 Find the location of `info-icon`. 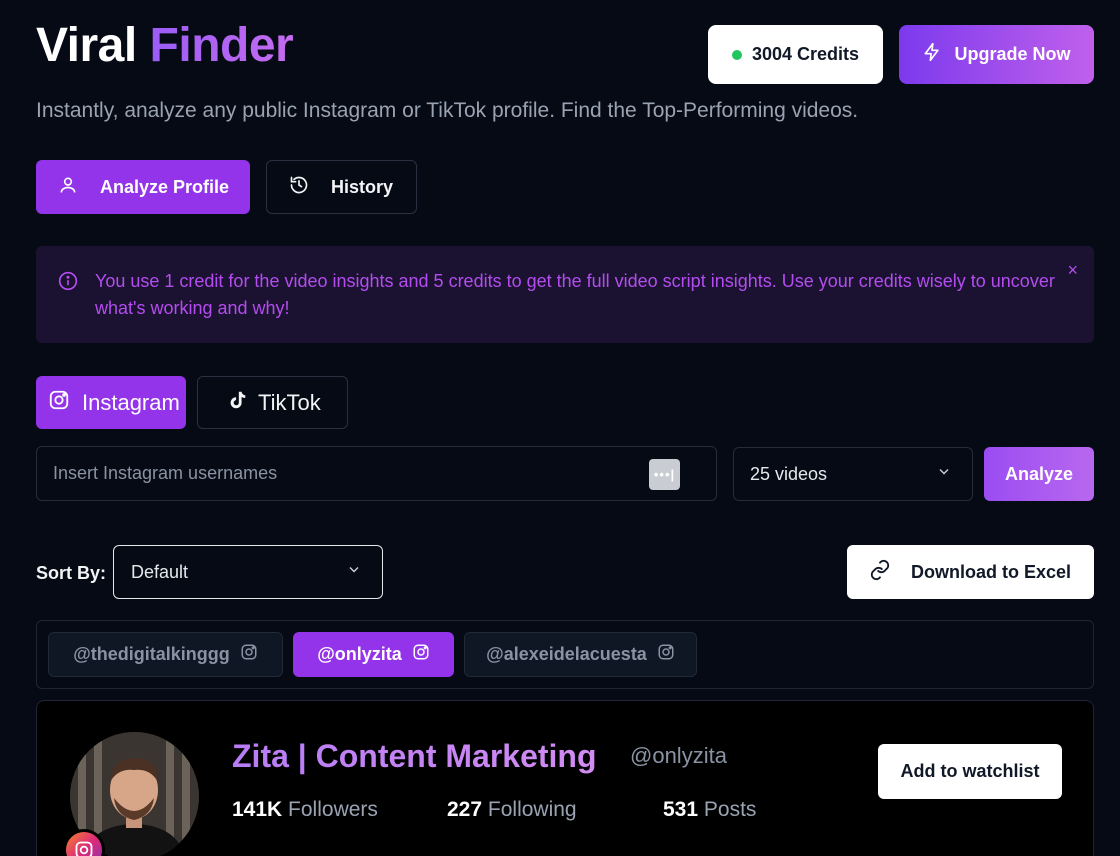

info-icon is located at coordinates (68, 283).